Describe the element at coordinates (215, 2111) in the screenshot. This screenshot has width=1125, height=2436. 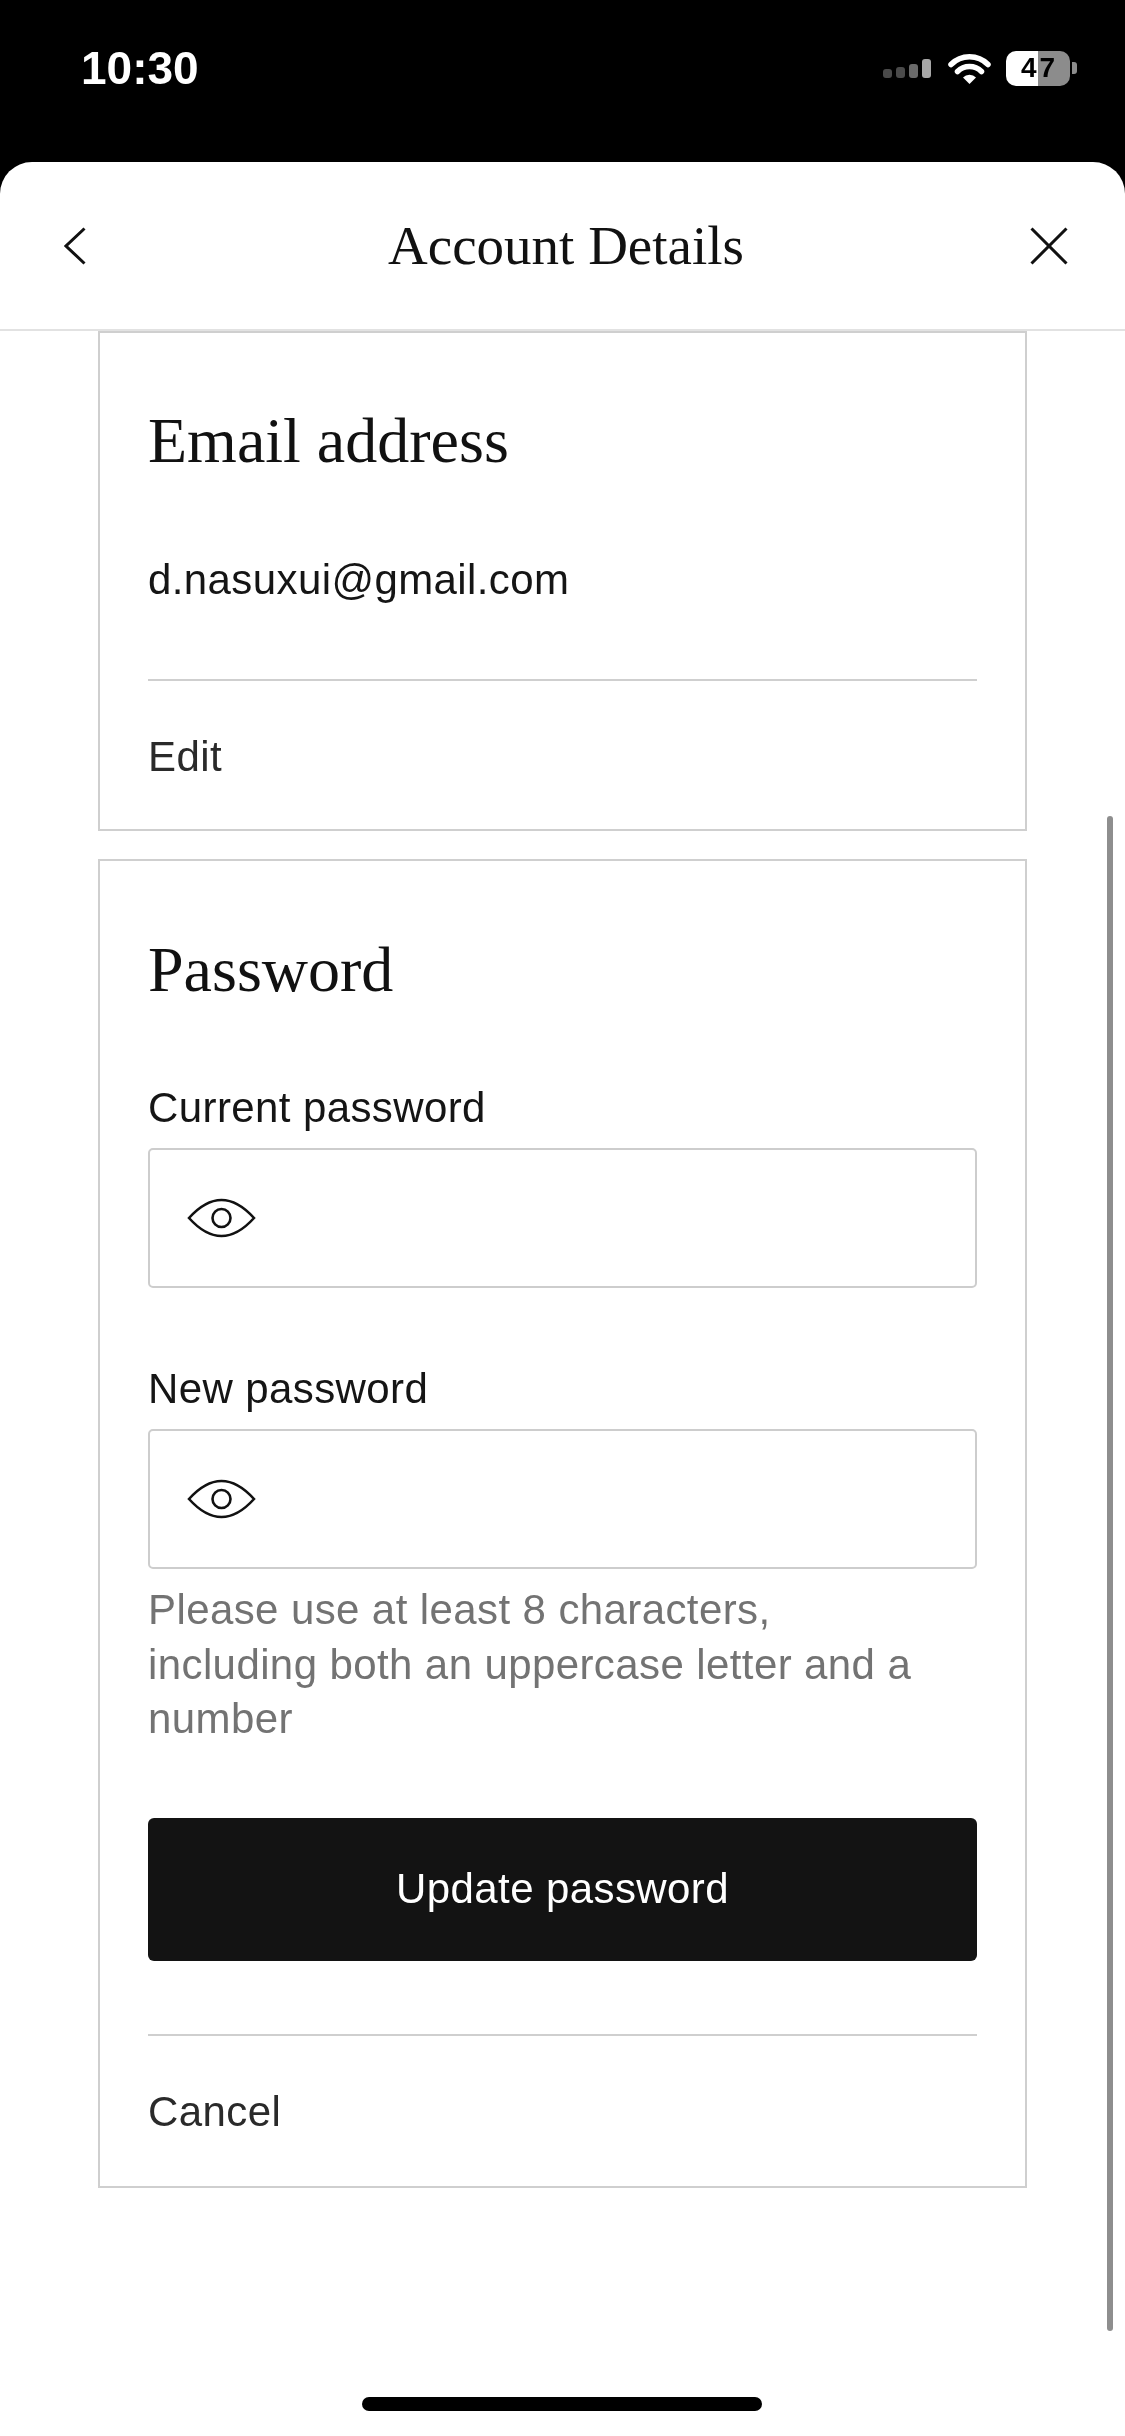
I see `cancel-link: Cancel` at that location.